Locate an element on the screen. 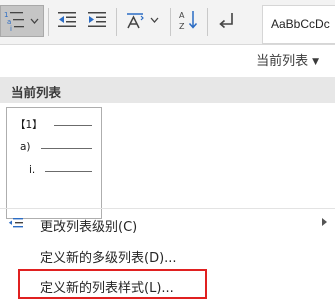 The height and width of the screenshot is (306, 335). multilevel-list-button: 1 a i is located at coordinates (22, 21).